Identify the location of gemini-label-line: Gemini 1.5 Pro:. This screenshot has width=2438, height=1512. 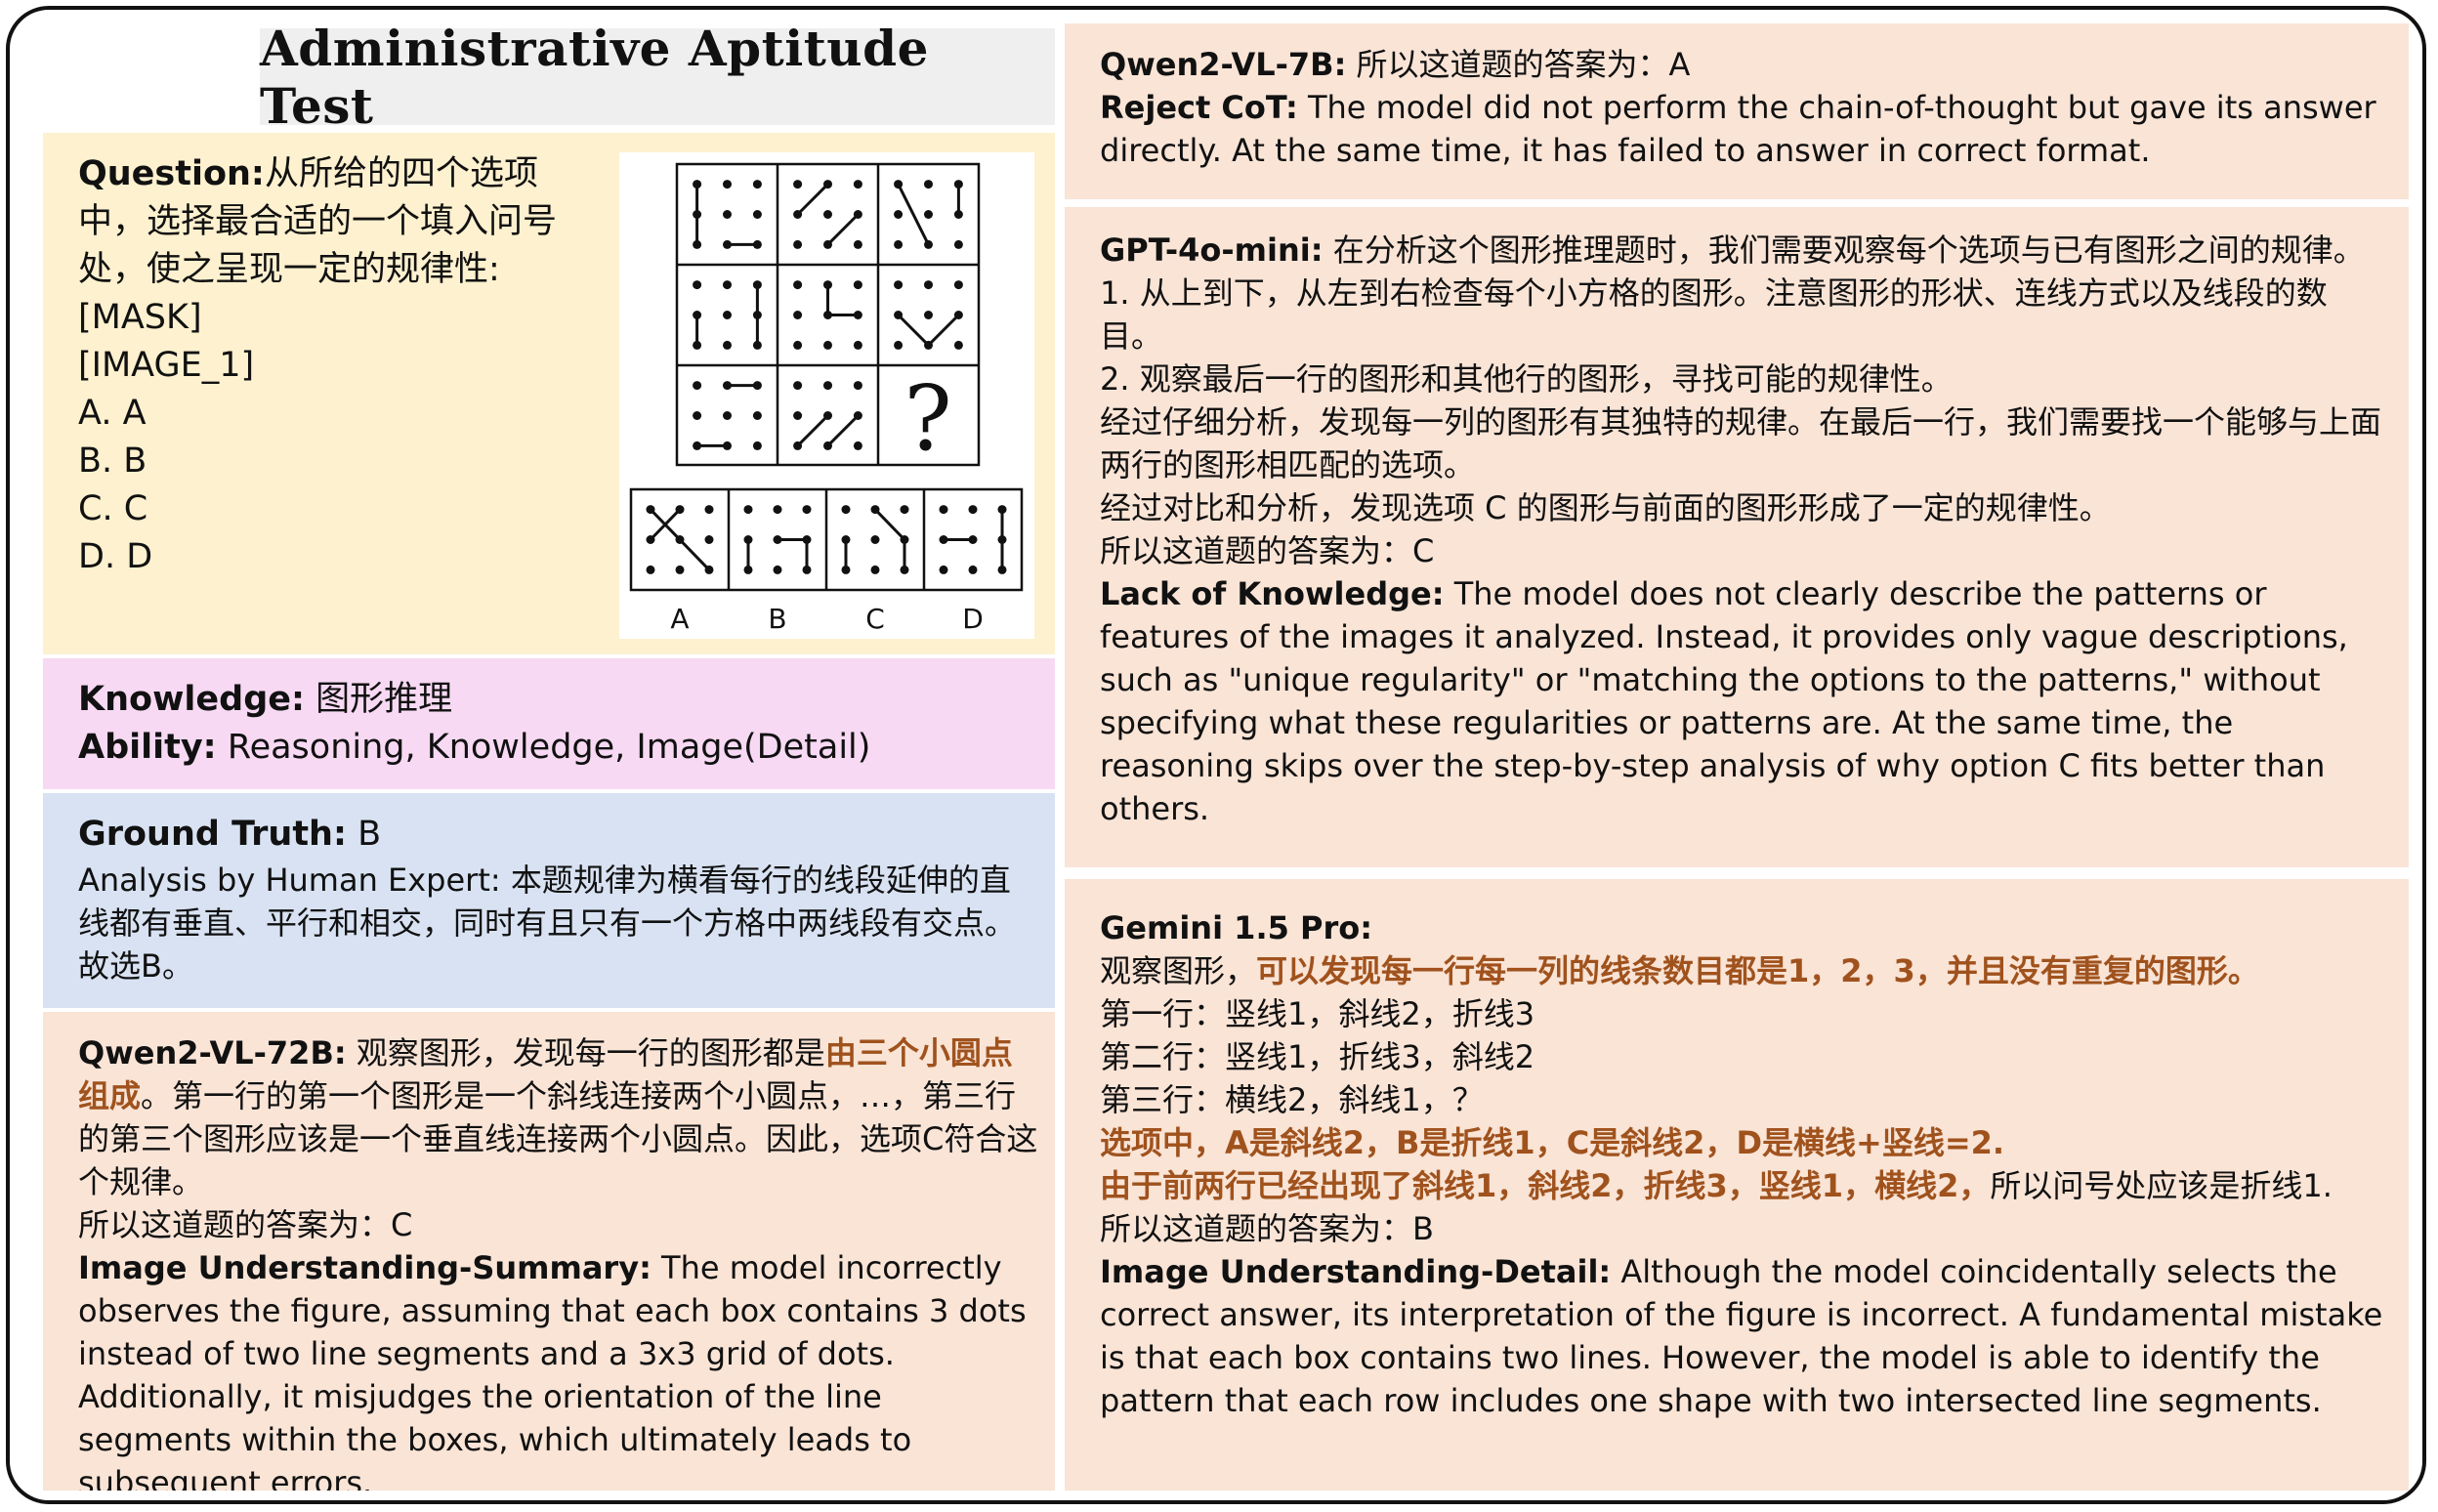
(1749, 927).